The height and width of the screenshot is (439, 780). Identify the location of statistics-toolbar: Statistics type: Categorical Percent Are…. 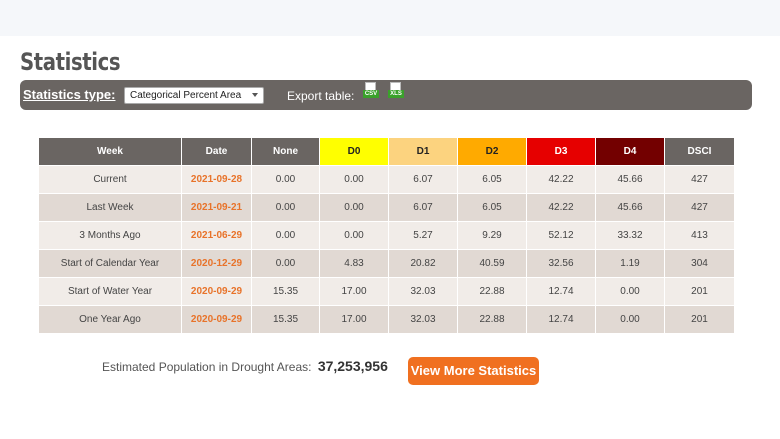
(386, 95).